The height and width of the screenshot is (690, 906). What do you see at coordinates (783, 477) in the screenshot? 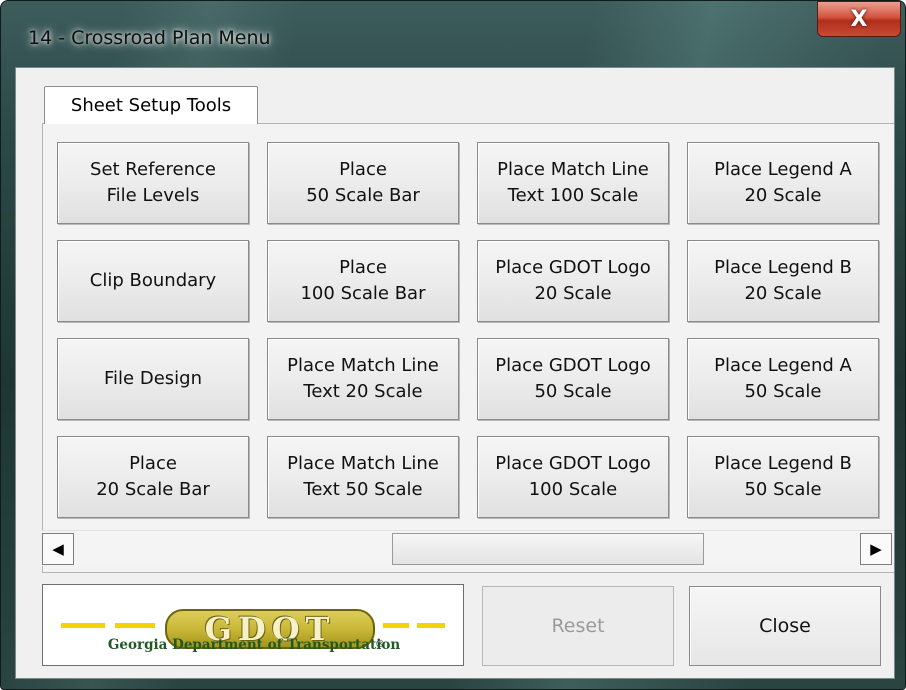
I see `place-legend-b-50-scale-button: Place Legend B 50 Scale` at bounding box center [783, 477].